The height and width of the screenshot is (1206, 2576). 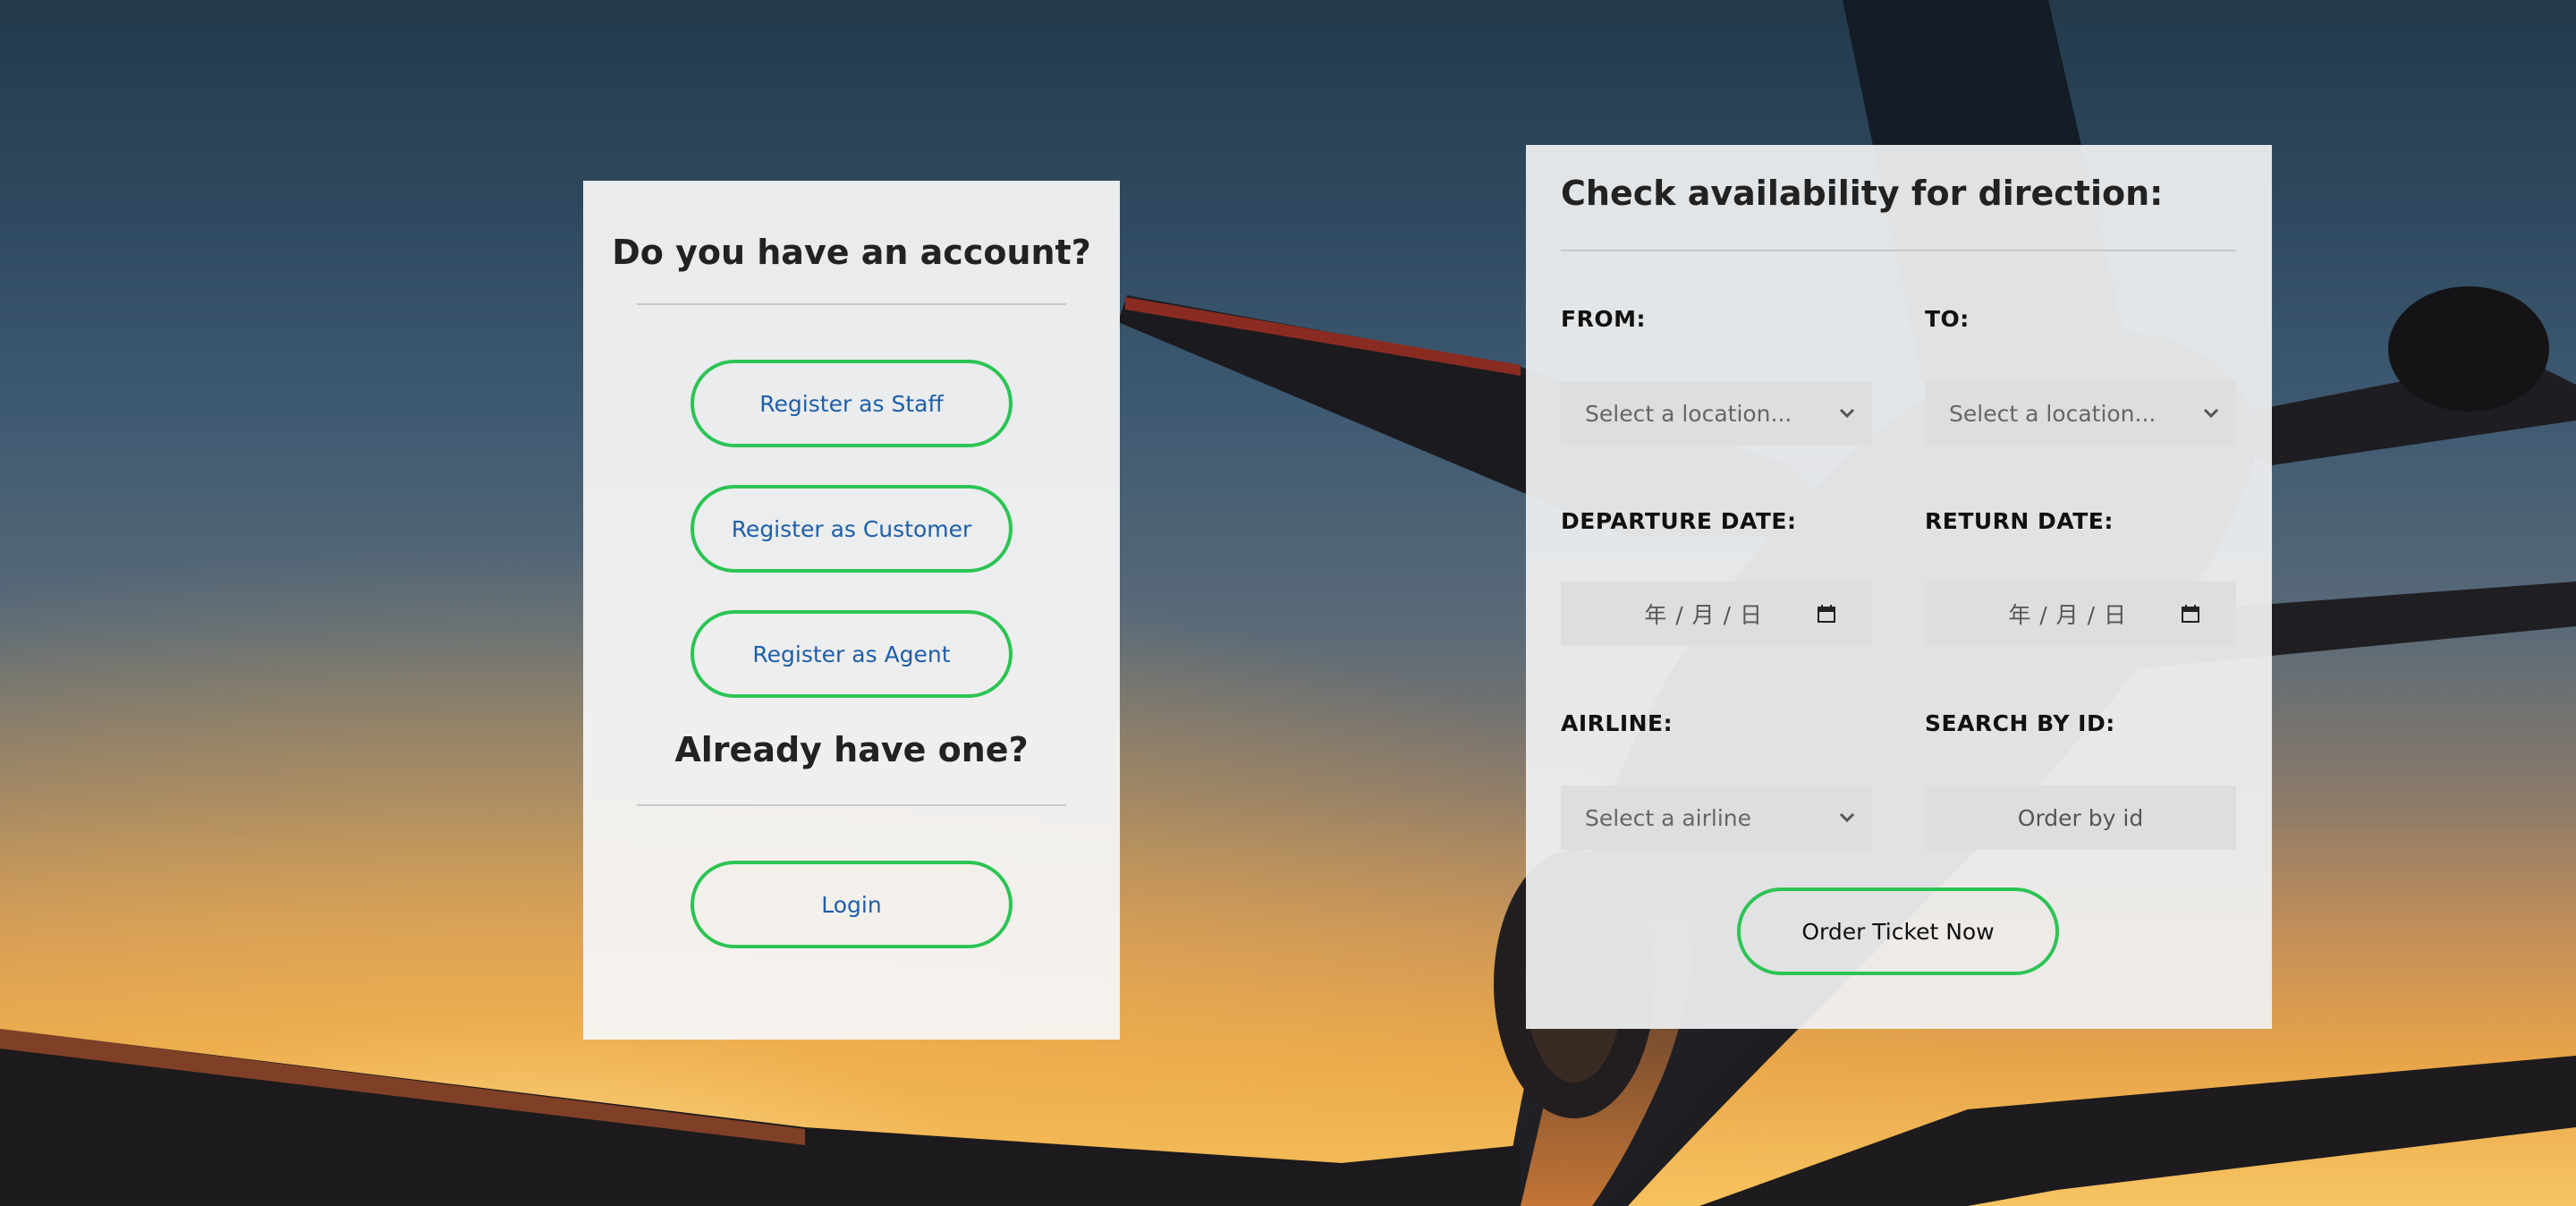 I want to click on register-agent-button: Register as Agent, so click(x=852, y=654).